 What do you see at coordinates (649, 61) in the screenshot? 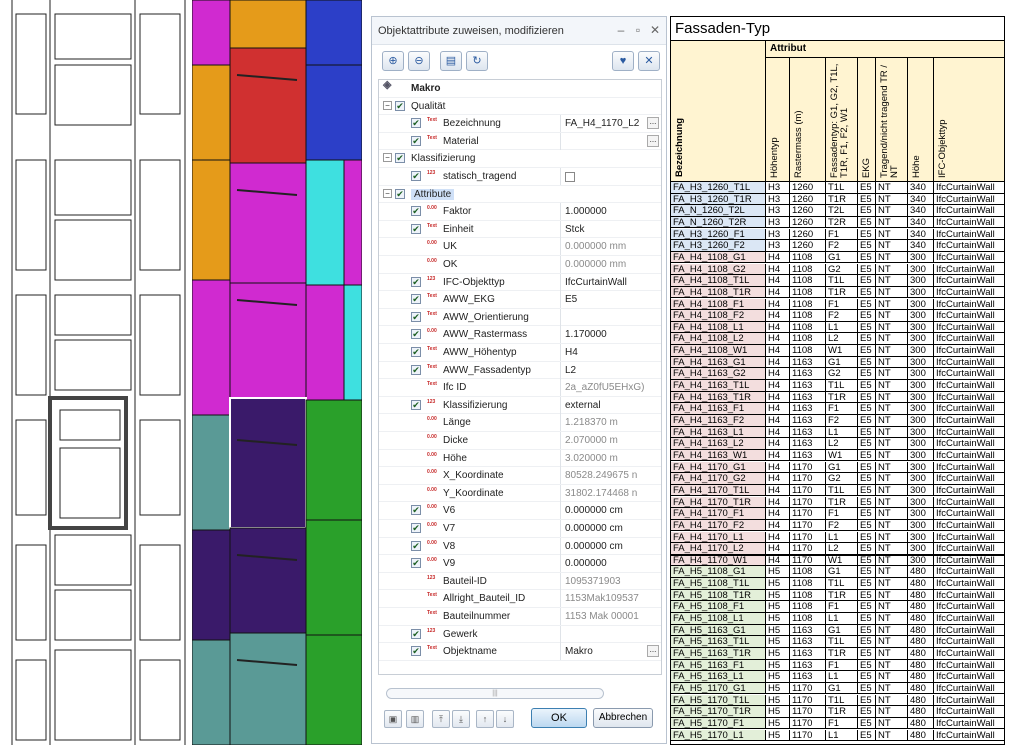
I see `favorites-remove-button: ✕` at bounding box center [649, 61].